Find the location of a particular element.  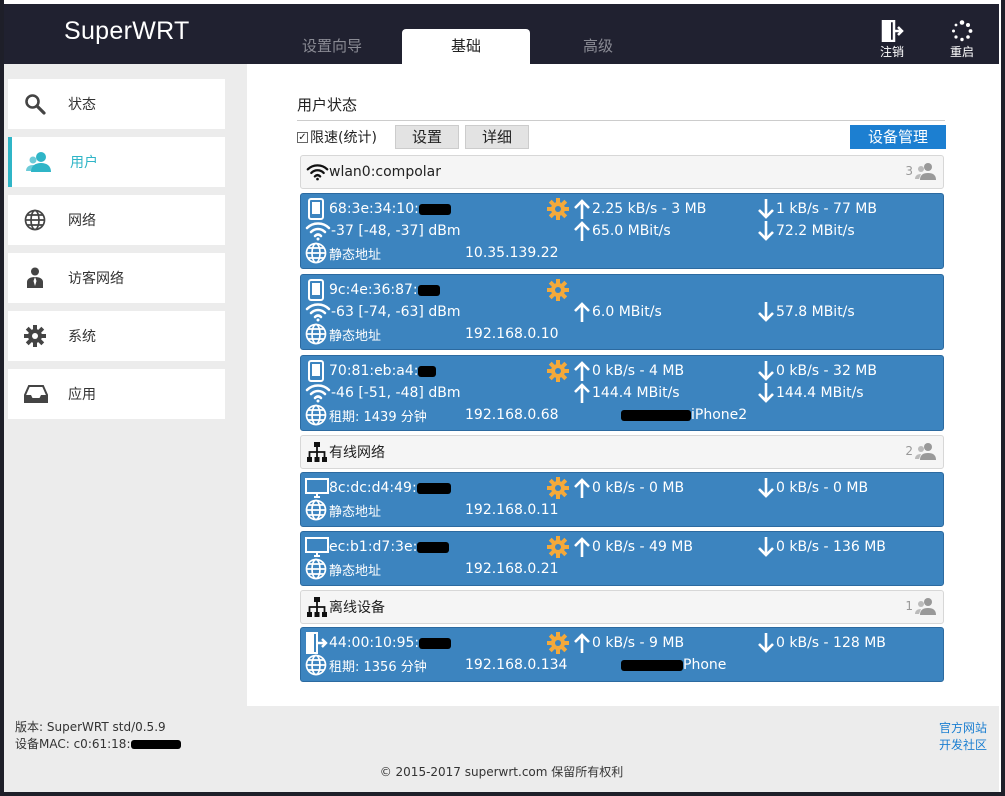

device-download: 0 kB/s - 0 MB is located at coordinates (822, 488).